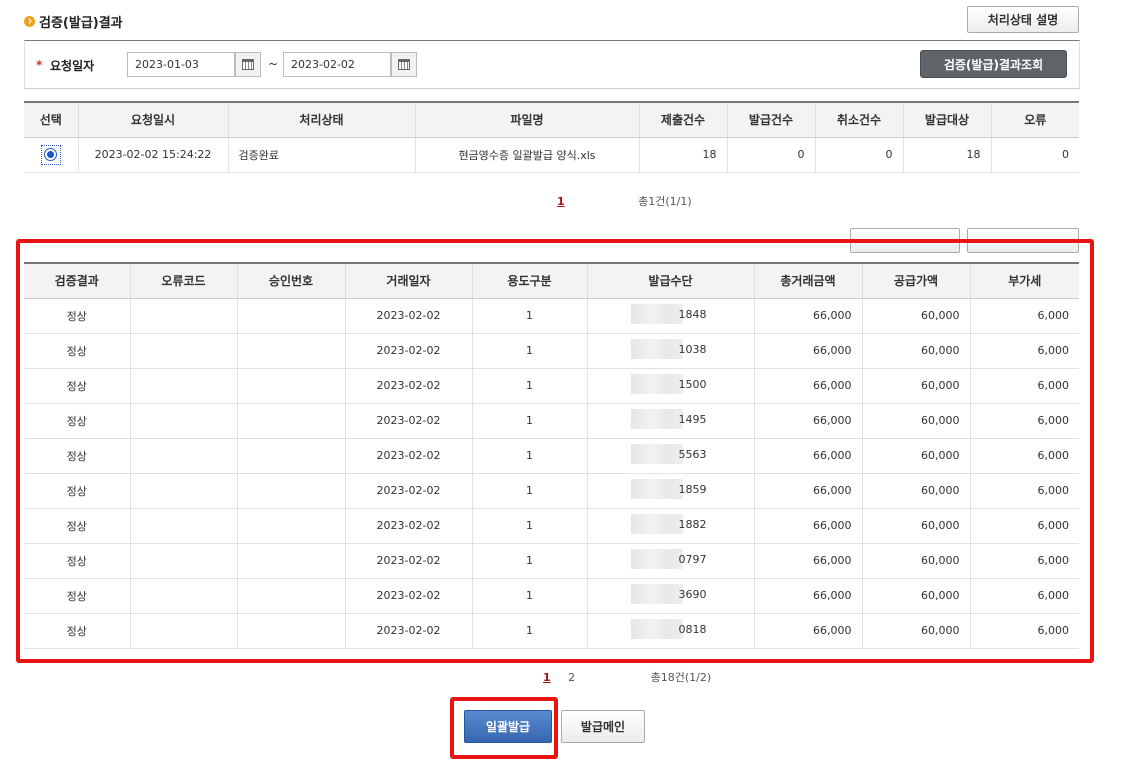 The image size is (1121, 777). I want to click on error-cell: 0, so click(1035, 155).